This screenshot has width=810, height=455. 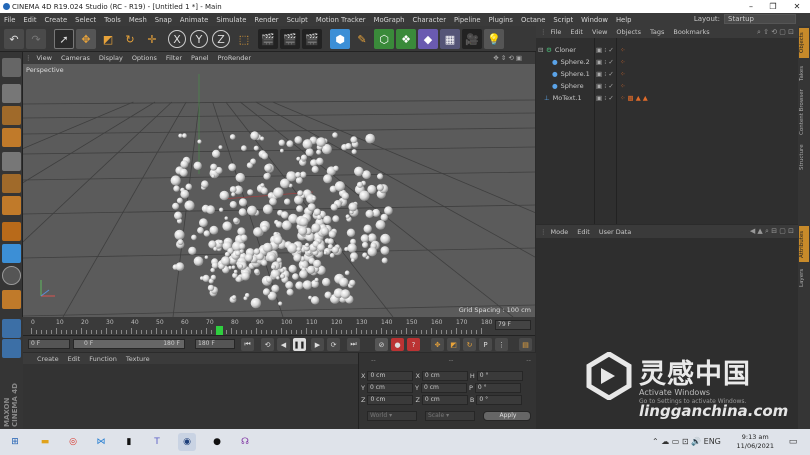 I want to click on menu-script: Script, so click(x=563, y=20).